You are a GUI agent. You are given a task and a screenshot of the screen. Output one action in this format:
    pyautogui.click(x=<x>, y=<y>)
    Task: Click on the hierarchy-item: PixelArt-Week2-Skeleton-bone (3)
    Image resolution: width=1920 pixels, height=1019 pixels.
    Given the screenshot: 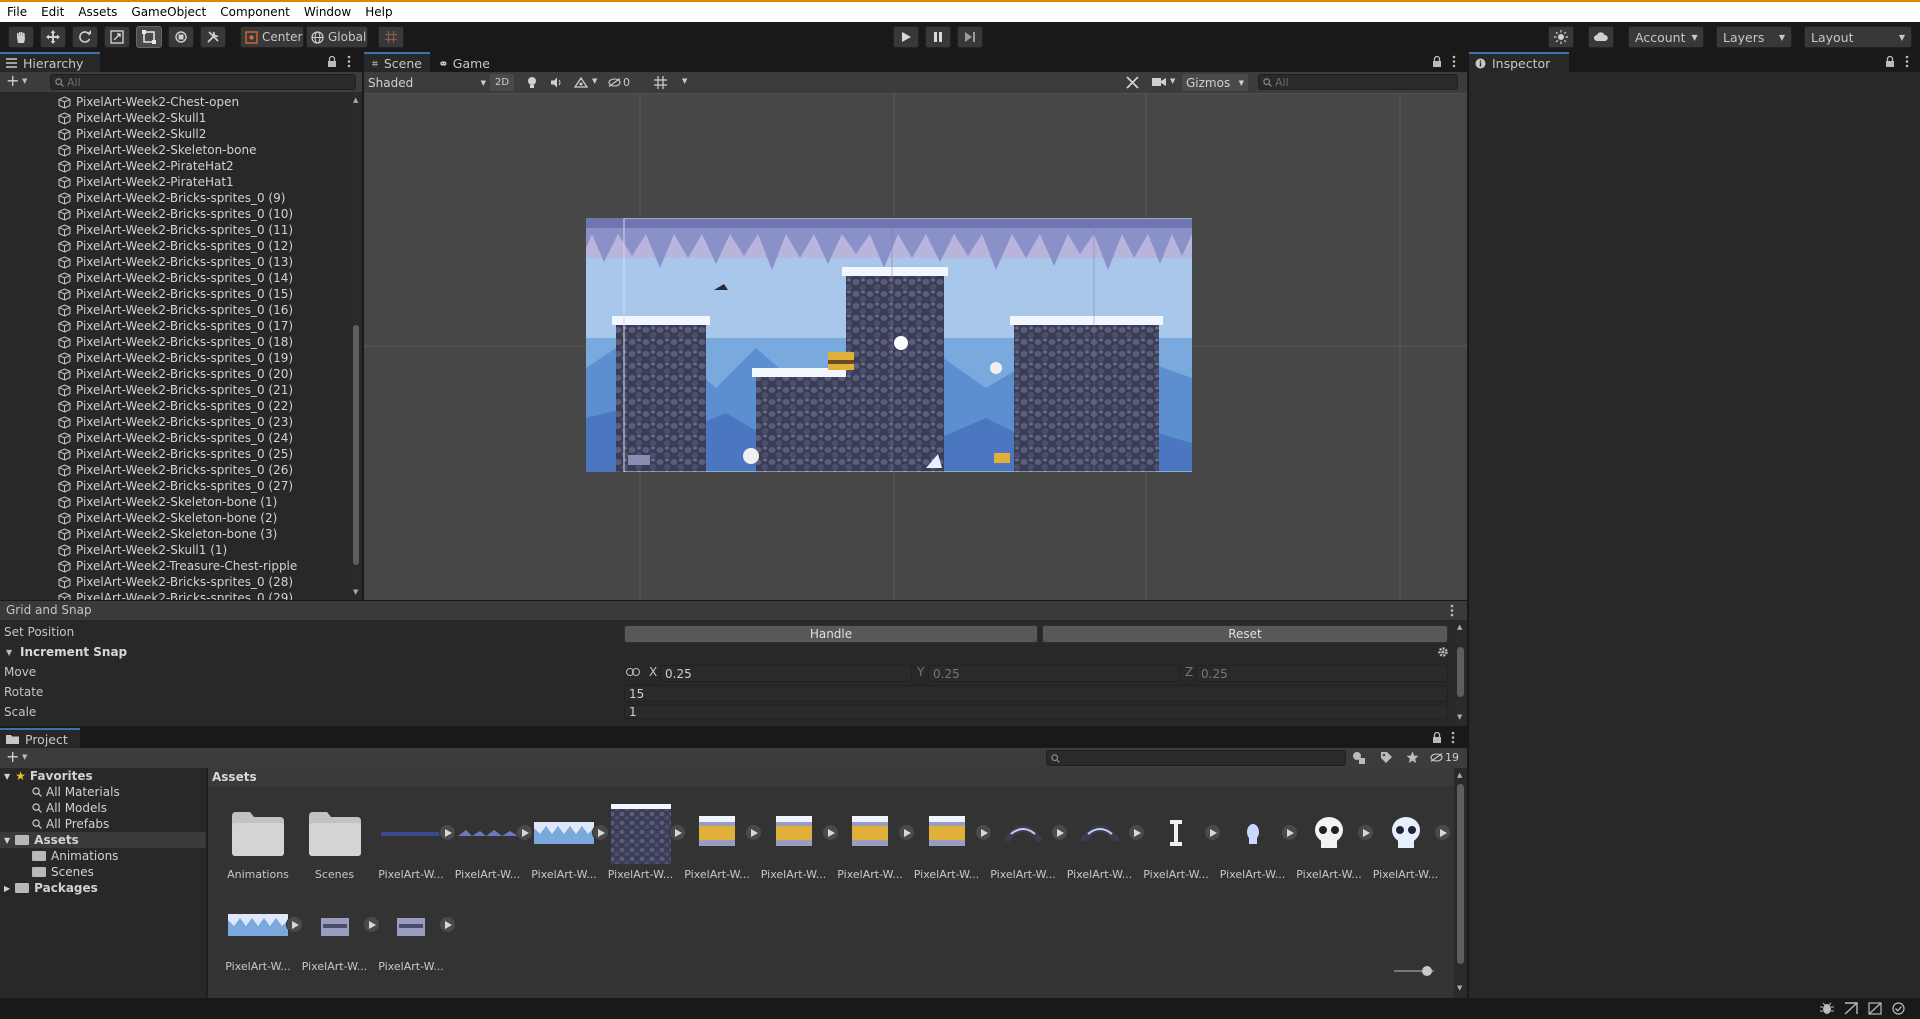 What is the action you would take?
    pyautogui.click(x=167, y=534)
    